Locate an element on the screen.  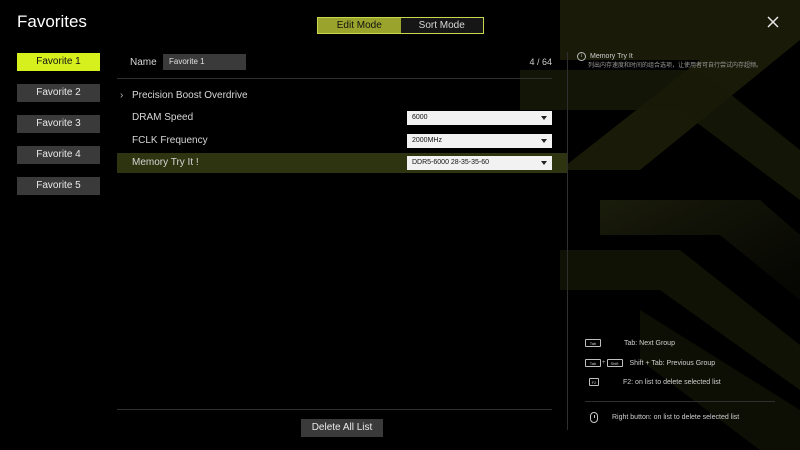
info-icon: i is located at coordinates (581, 56).